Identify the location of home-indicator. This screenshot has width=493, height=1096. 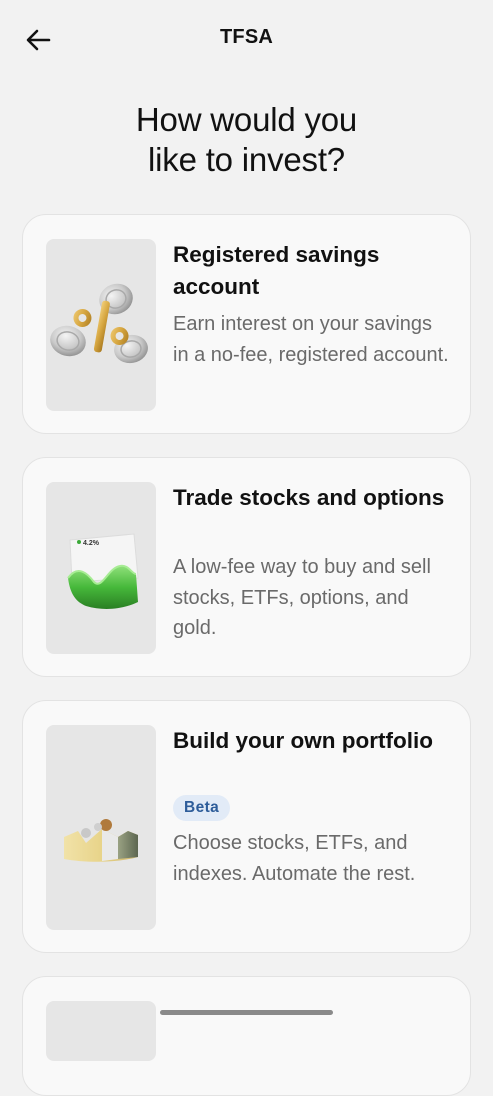
(246, 1012).